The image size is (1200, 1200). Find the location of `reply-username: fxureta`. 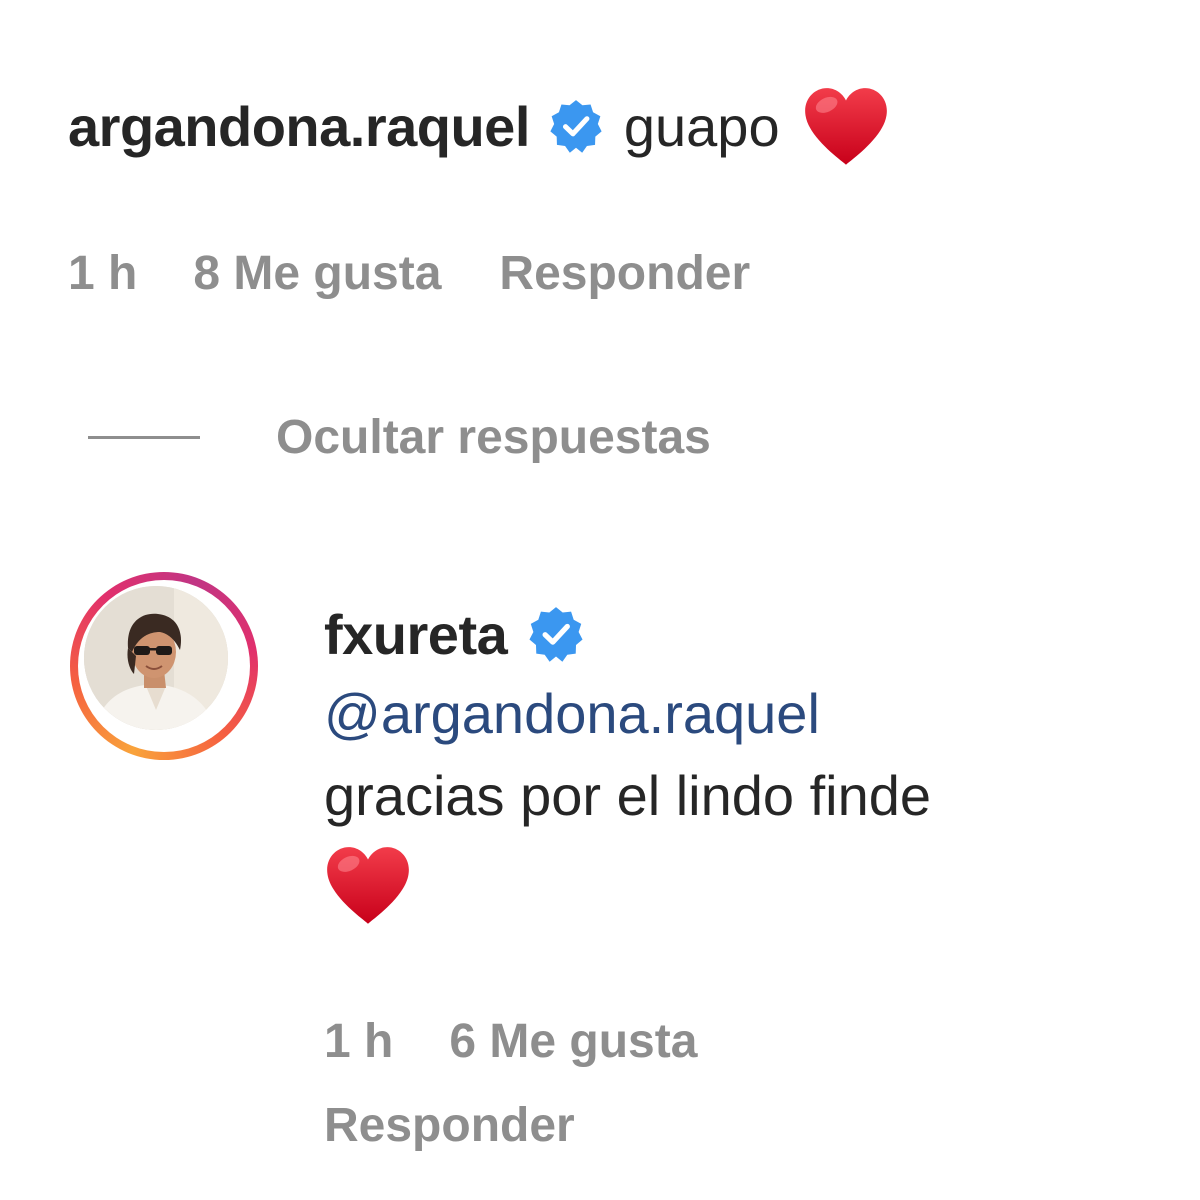

reply-username: fxureta is located at coordinates (416, 634).